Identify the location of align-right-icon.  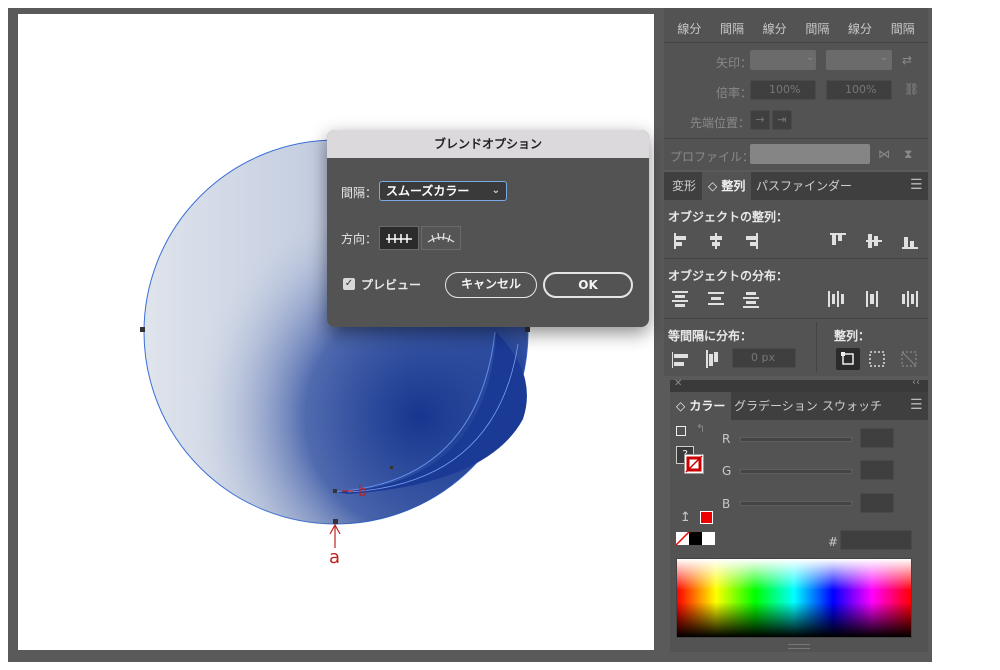
(757, 241).